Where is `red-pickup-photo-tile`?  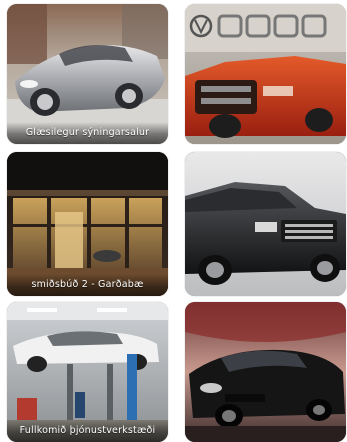
red-pickup-photo-tile is located at coordinates (265, 74).